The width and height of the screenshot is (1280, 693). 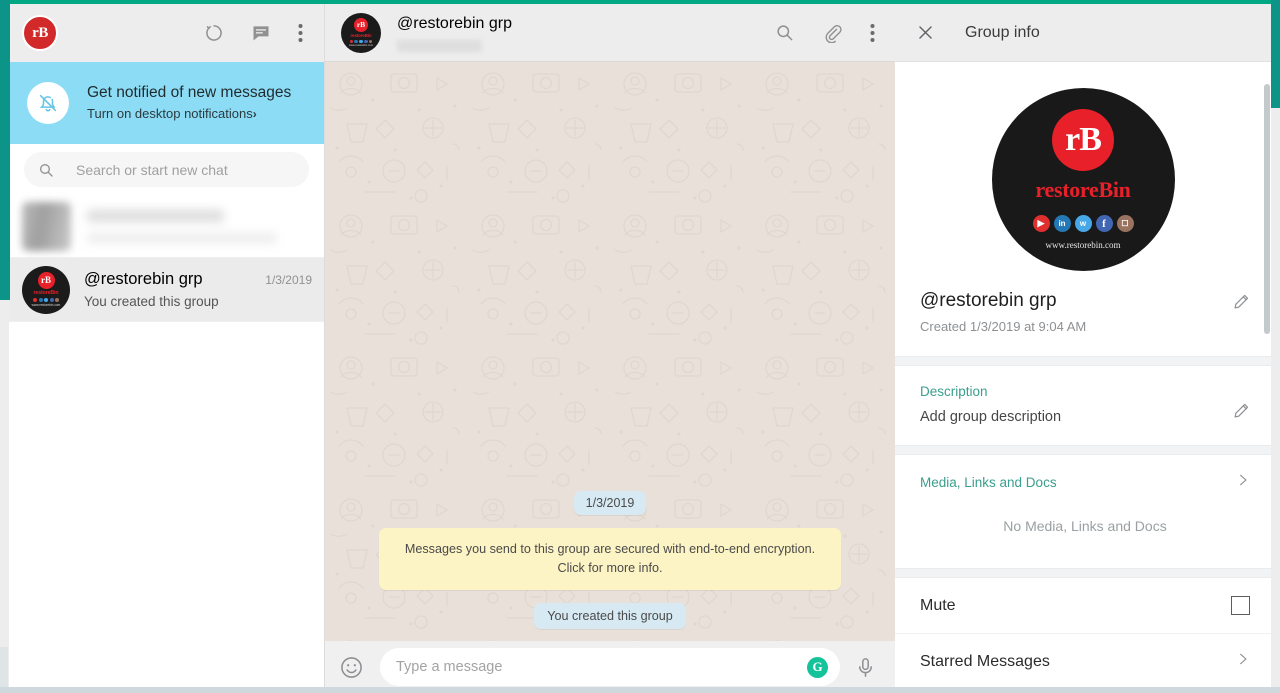 I want to click on profile-avatar: rB, so click(x=40, y=33).